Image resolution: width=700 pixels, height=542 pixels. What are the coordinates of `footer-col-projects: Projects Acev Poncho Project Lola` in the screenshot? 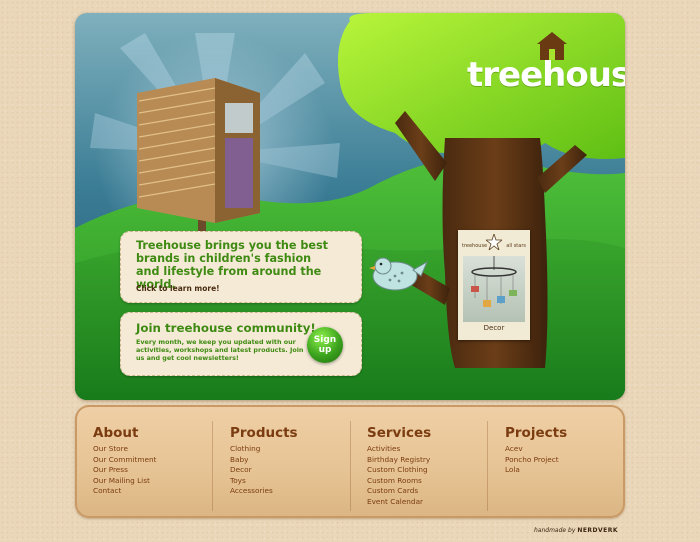 It's located at (536, 450).